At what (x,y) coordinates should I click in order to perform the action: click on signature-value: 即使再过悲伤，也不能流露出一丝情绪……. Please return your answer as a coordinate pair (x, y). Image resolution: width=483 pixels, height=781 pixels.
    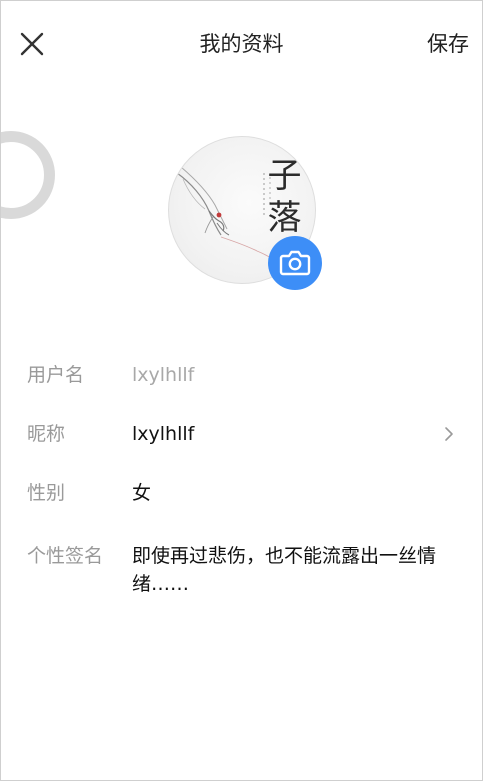
    Looking at the image, I should click on (284, 570).